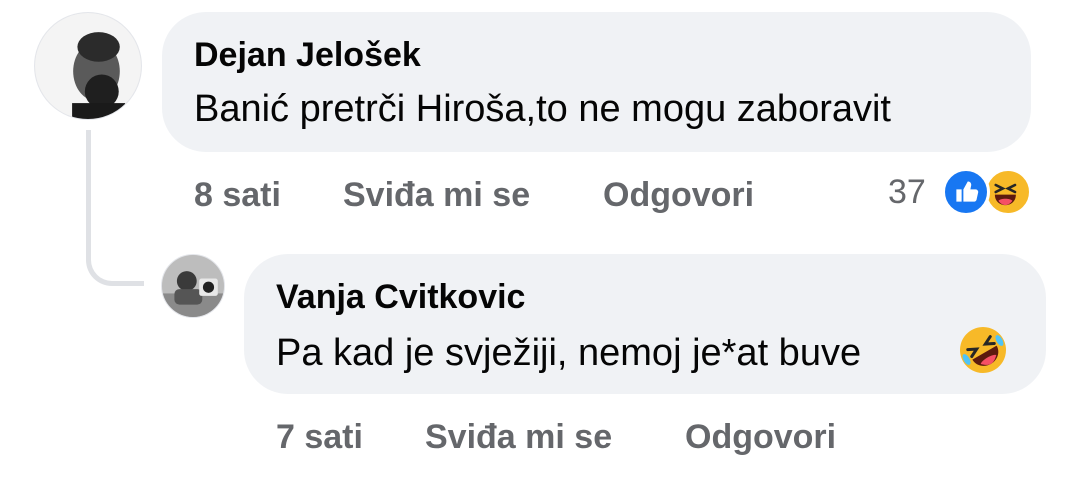 The image size is (1080, 481). Describe the element at coordinates (907, 192) in the screenshot. I see `reaction-count: 37` at that location.